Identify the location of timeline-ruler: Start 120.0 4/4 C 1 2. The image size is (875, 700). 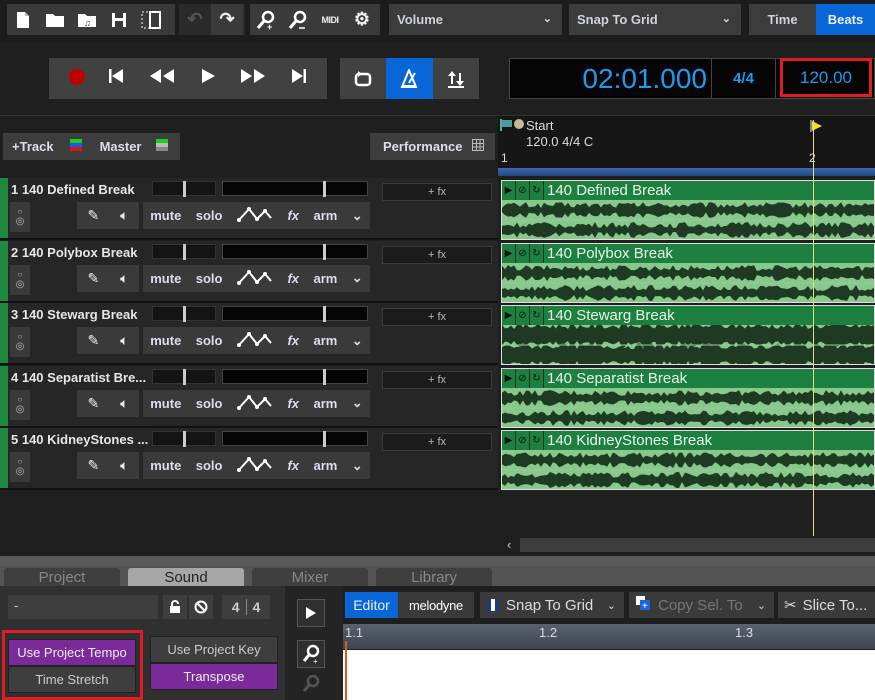
(686, 146).